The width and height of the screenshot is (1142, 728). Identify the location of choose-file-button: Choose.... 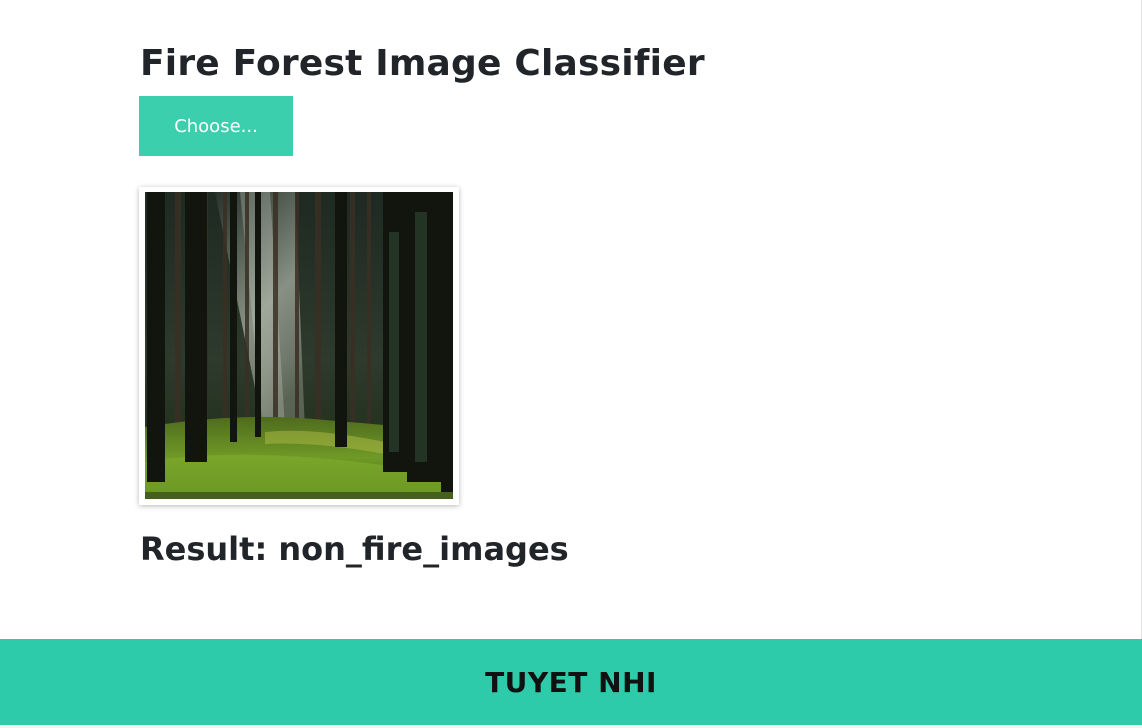
(216, 126).